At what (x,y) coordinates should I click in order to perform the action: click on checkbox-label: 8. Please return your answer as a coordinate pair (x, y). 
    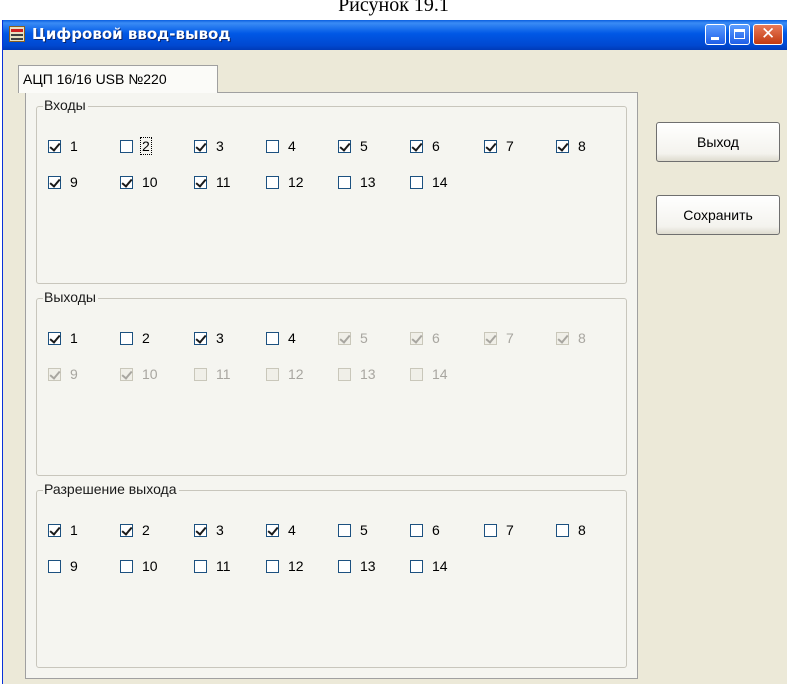
    Looking at the image, I should click on (582, 530).